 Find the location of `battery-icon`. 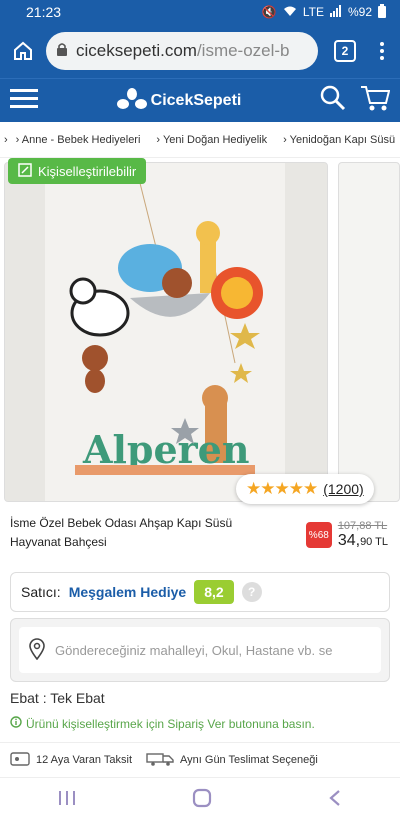

battery-icon is located at coordinates (382, 12).